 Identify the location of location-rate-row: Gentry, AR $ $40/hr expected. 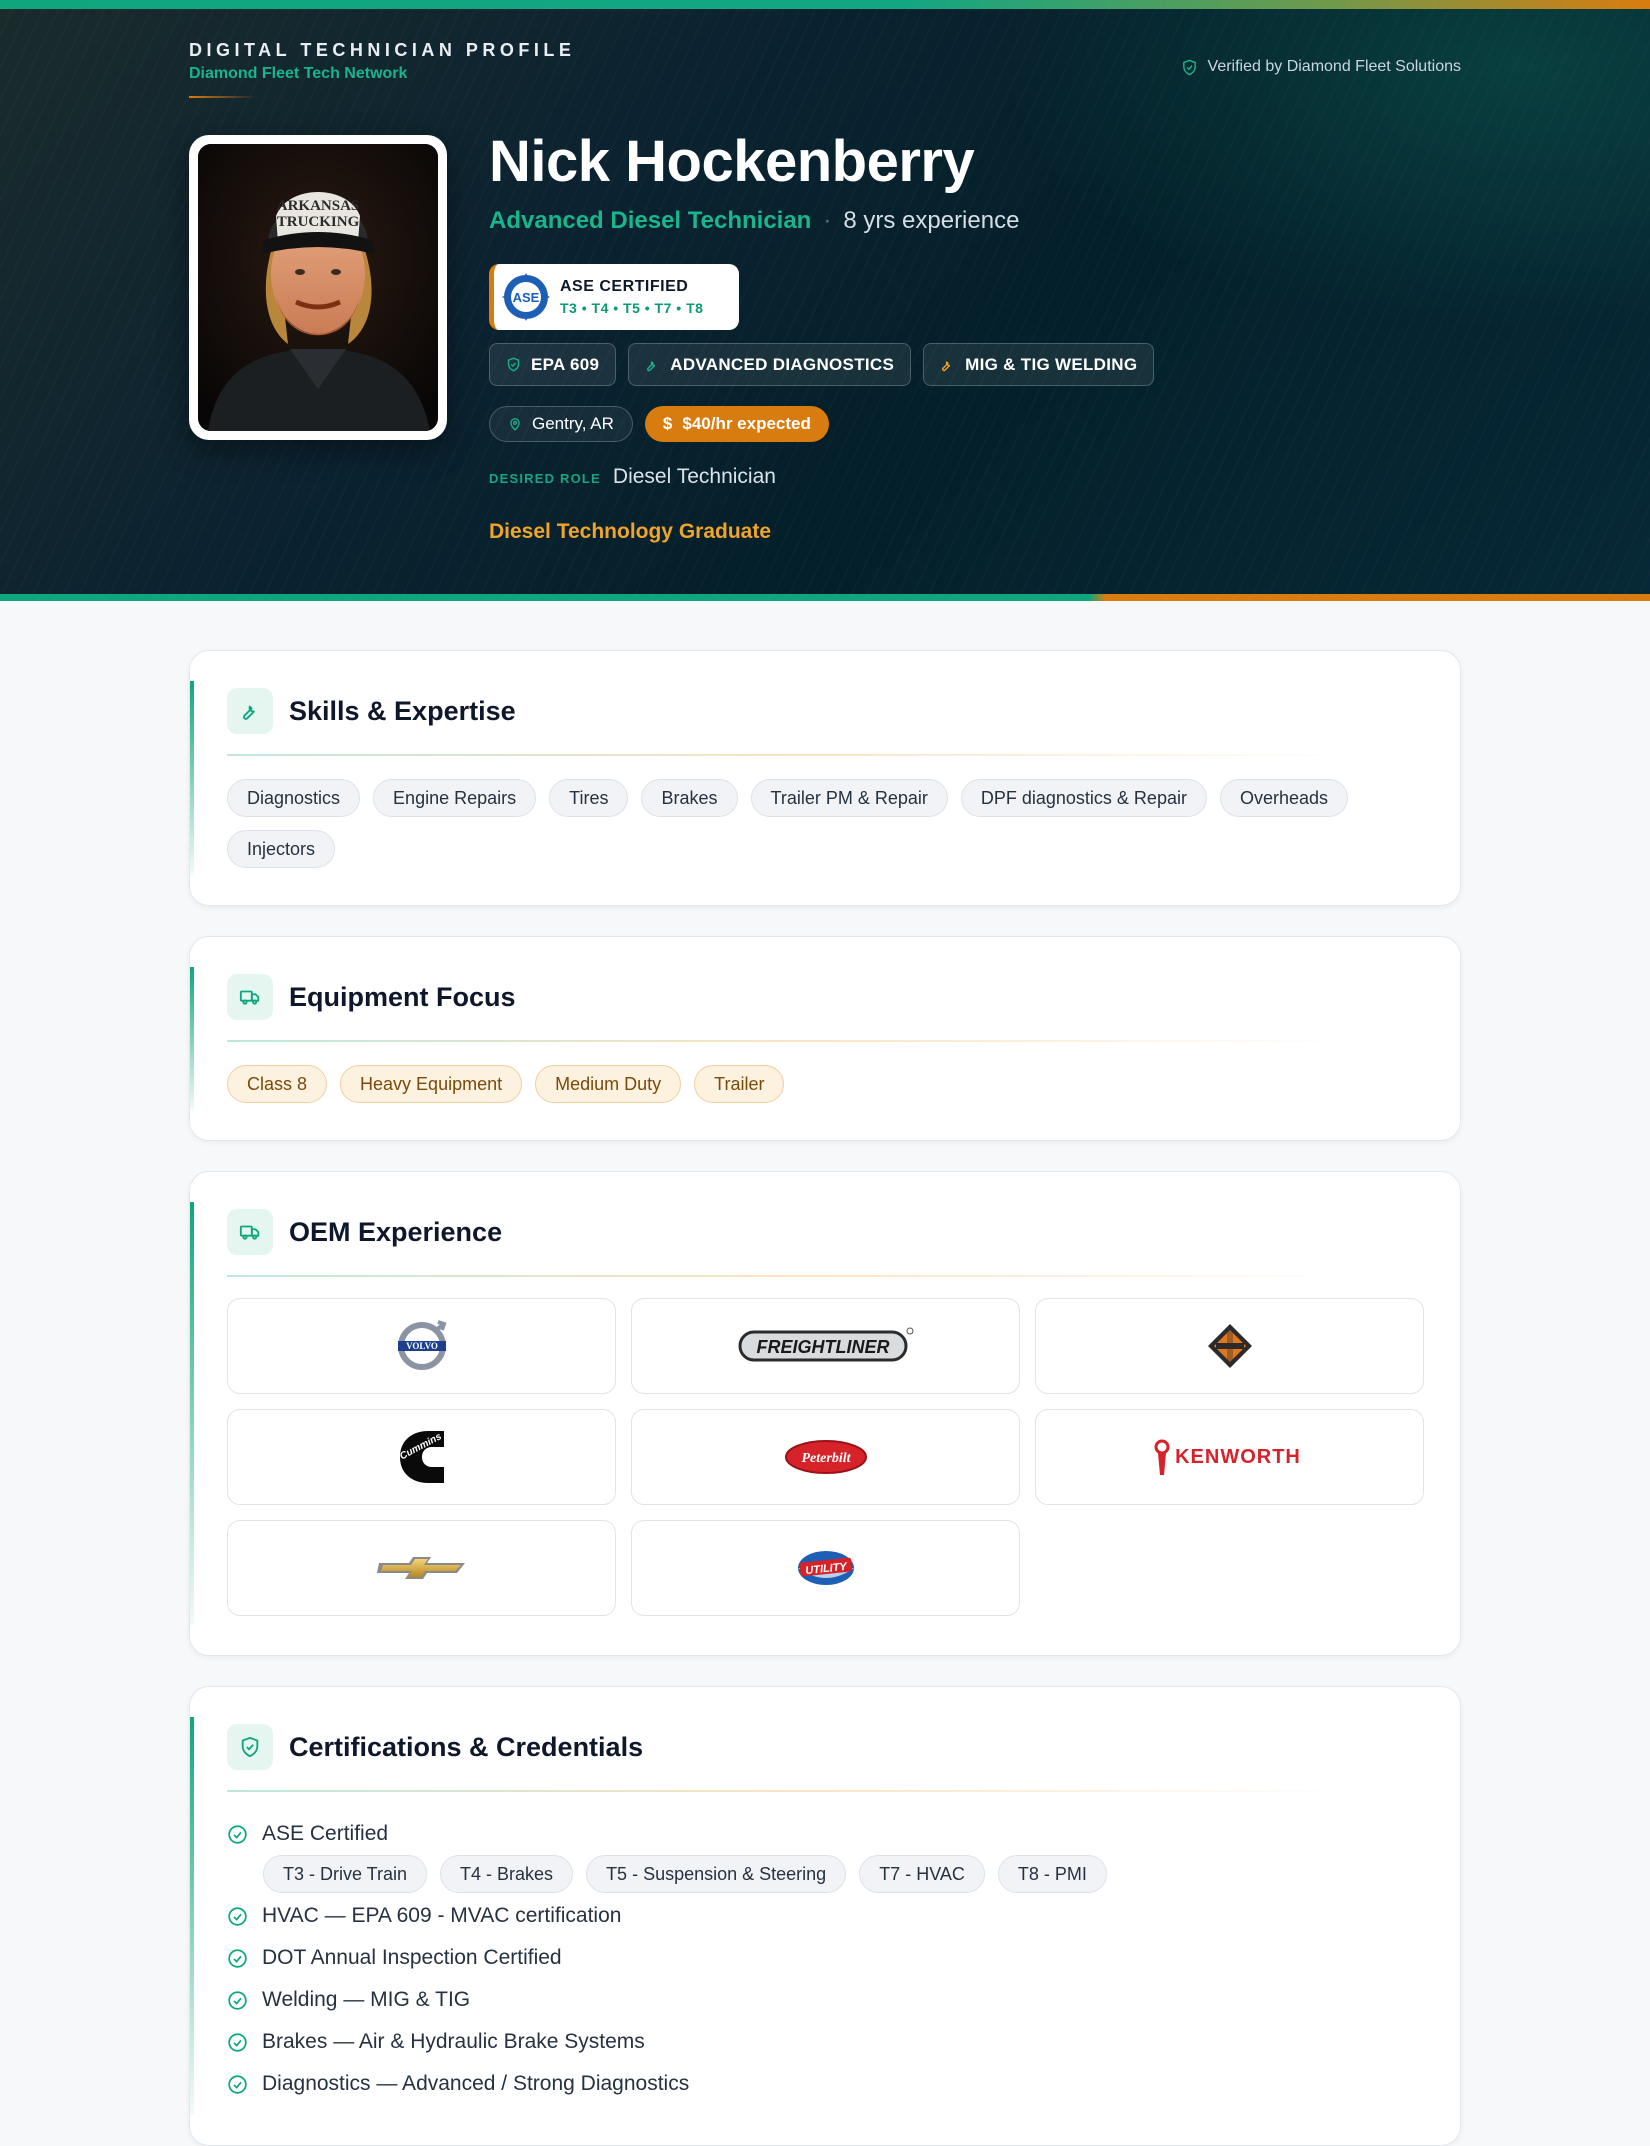
(659, 424).